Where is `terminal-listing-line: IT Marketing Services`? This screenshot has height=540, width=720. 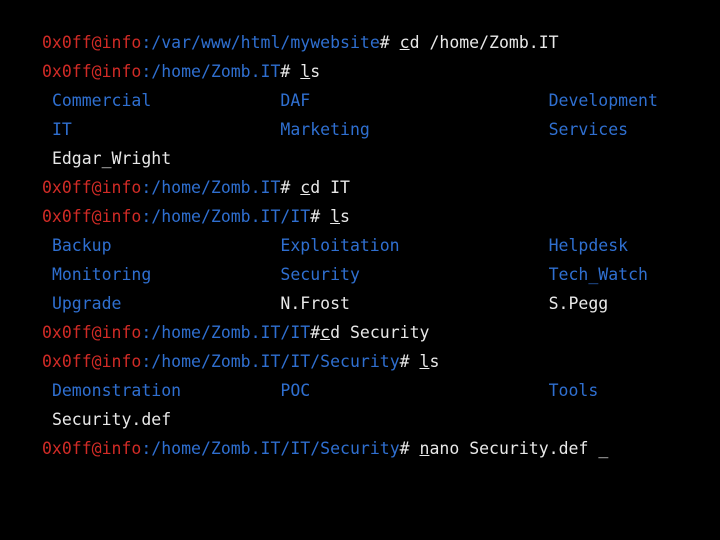 terminal-listing-line: IT Marketing Services is located at coordinates (371, 129).